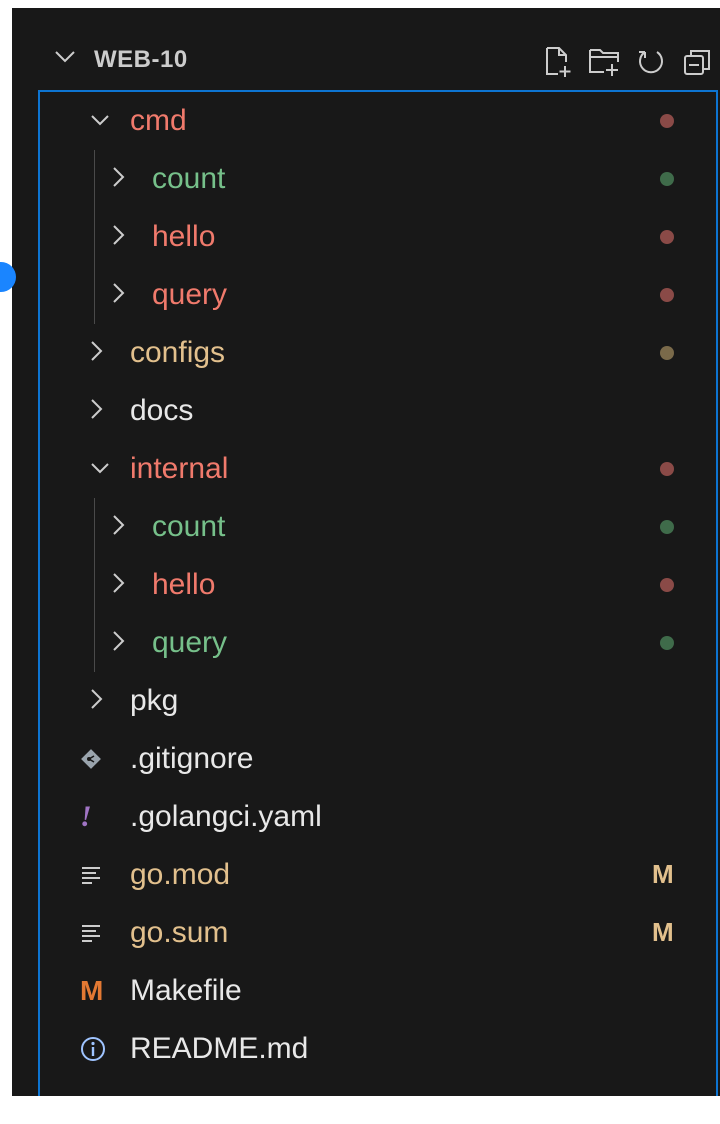 This screenshot has height=1124, width=720. What do you see at coordinates (158, 120) in the screenshot?
I see `tree-item-label: cmd` at bounding box center [158, 120].